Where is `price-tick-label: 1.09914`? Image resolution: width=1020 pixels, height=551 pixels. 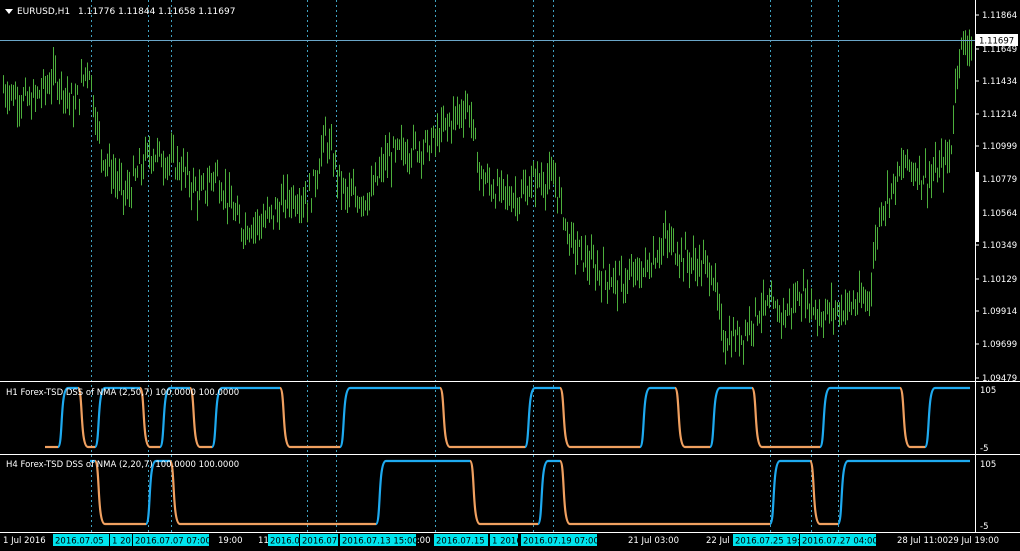 price-tick-label: 1.09914 is located at coordinates (999, 312).